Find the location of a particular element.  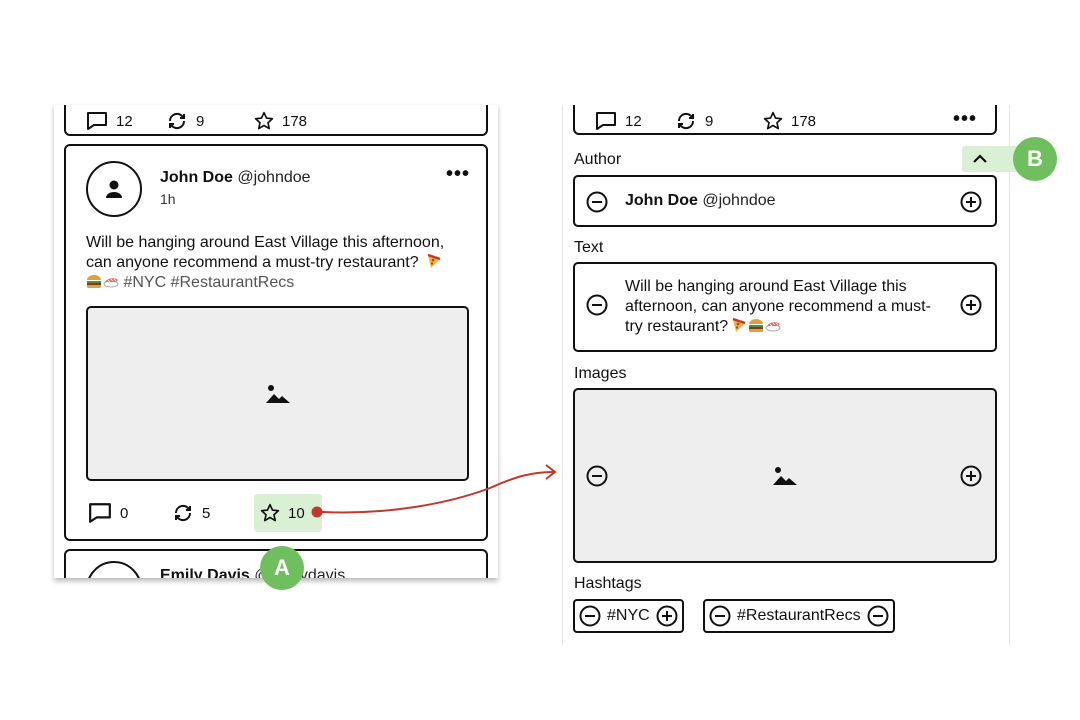

arrow-path is located at coordinates (438, 492).